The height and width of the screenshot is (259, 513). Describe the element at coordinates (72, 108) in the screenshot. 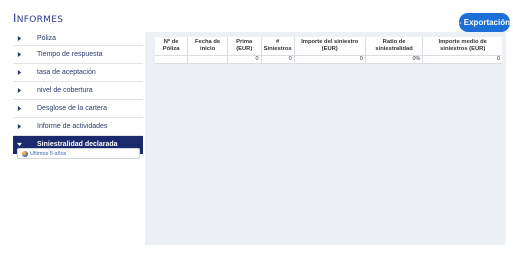

I see `sidebar-item-label: Desglose de la cartera` at that location.